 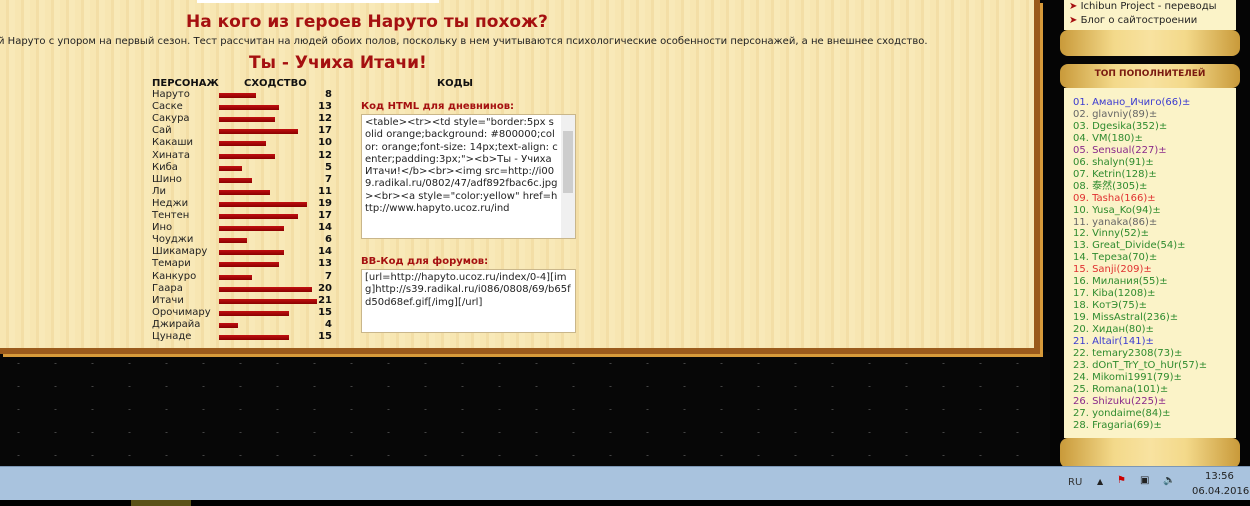 I want to click on character-name: Какаши, so click(x=173, y=143).